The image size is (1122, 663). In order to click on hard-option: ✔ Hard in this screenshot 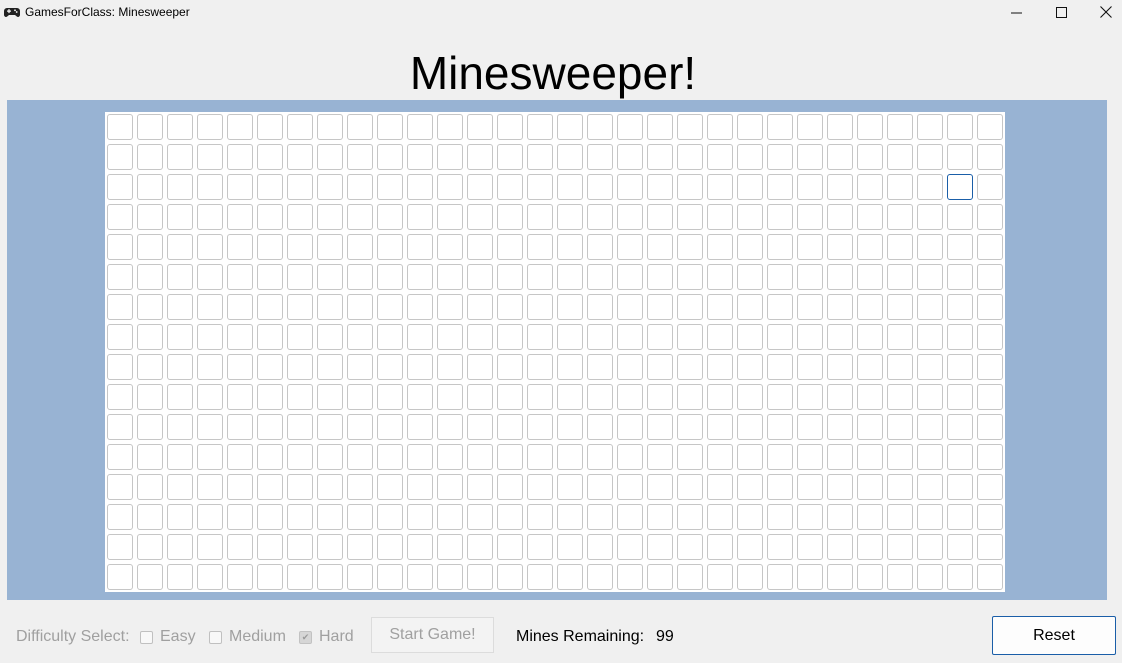, I will do `click(326, 637)`.